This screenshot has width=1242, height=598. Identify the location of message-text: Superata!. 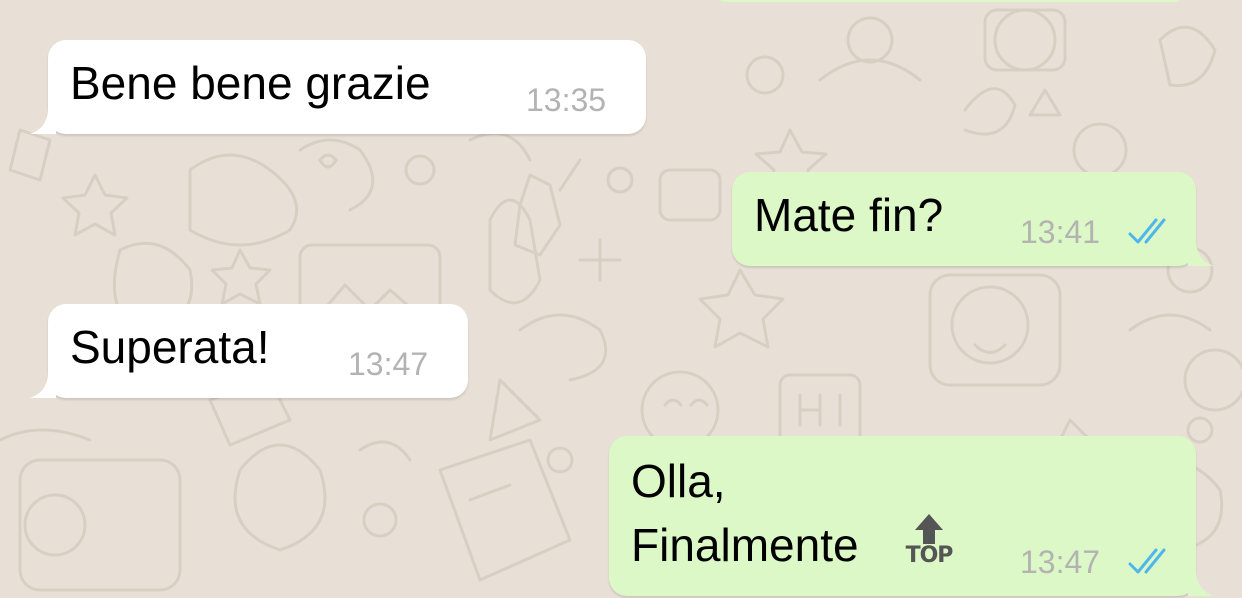
(170, 347).